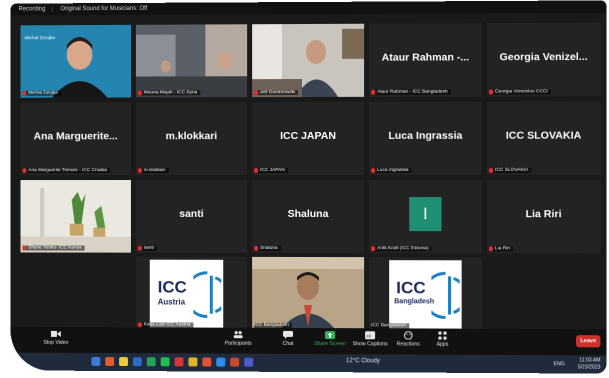 The height and width of the screenshot is (378, 609). Describe the element at coordinates (103, 9) in the screenshot. I see `original-sound-toggle: Original Sound for Musicians: Off` at that location.